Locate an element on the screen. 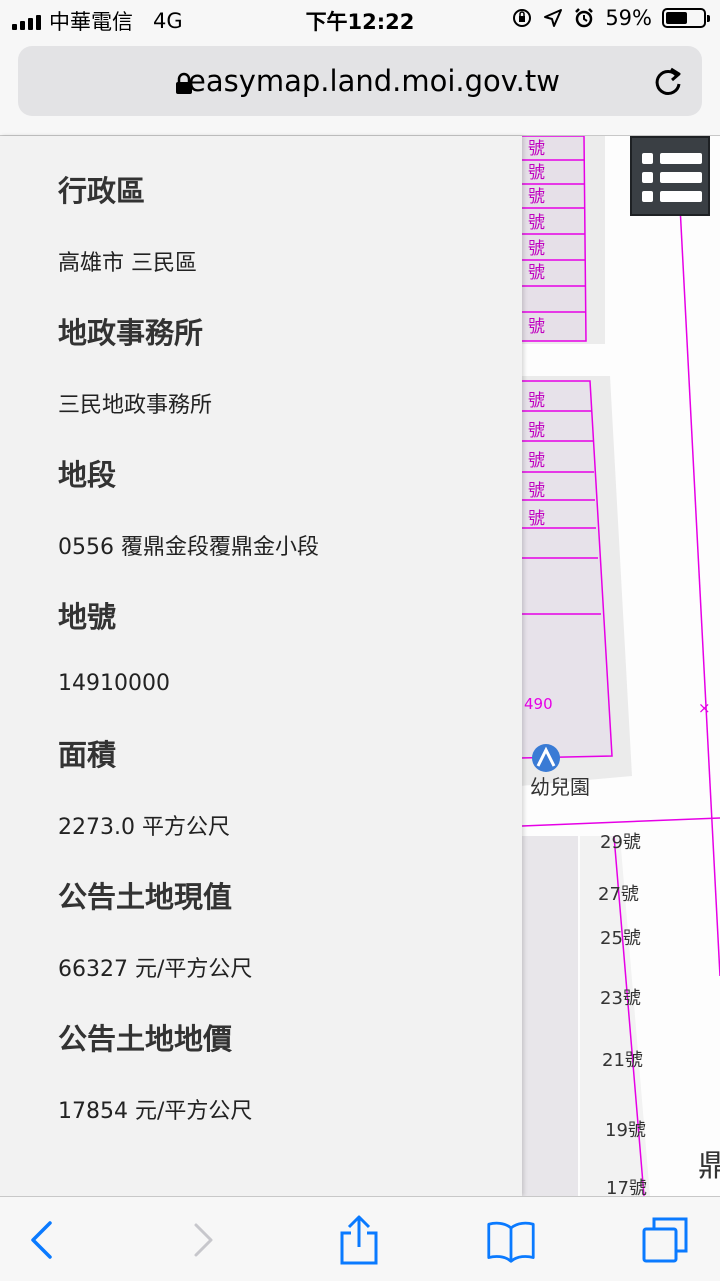 The height and width of the screenshot is (1281, 720). street-number-label: 21號 is located at coordinates (622, 1060).